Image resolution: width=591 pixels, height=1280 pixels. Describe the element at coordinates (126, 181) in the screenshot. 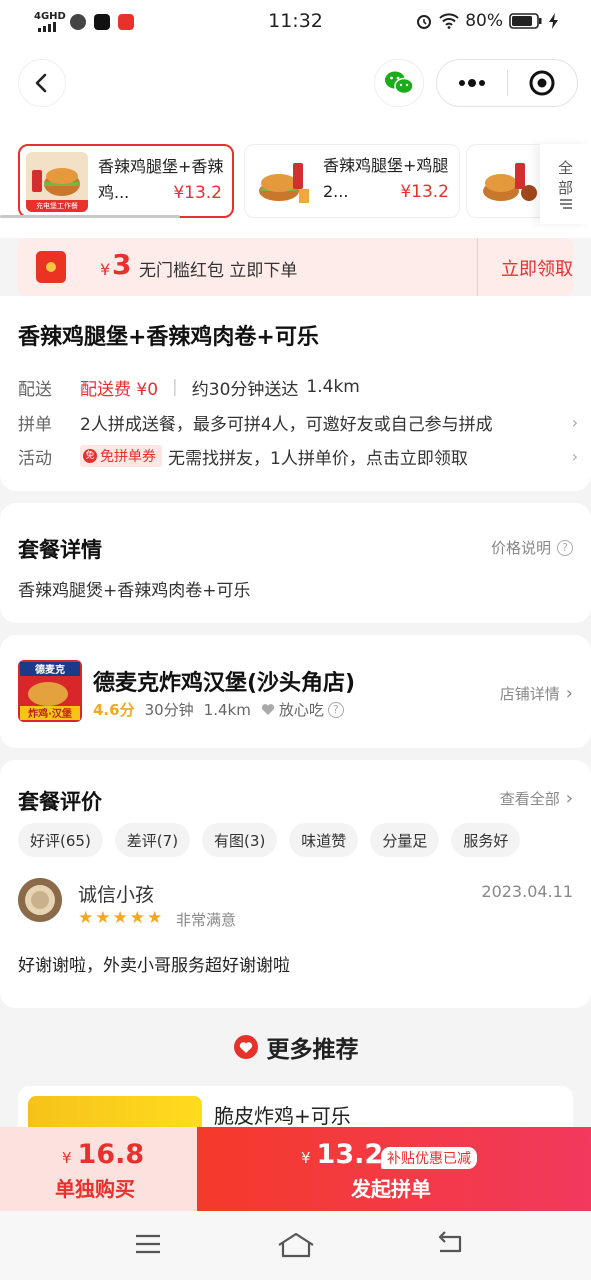

I see `package-option-1: 充电堡工作餐 香辣鸡腿堡+香辣鸡... ¥13.2` at that location.